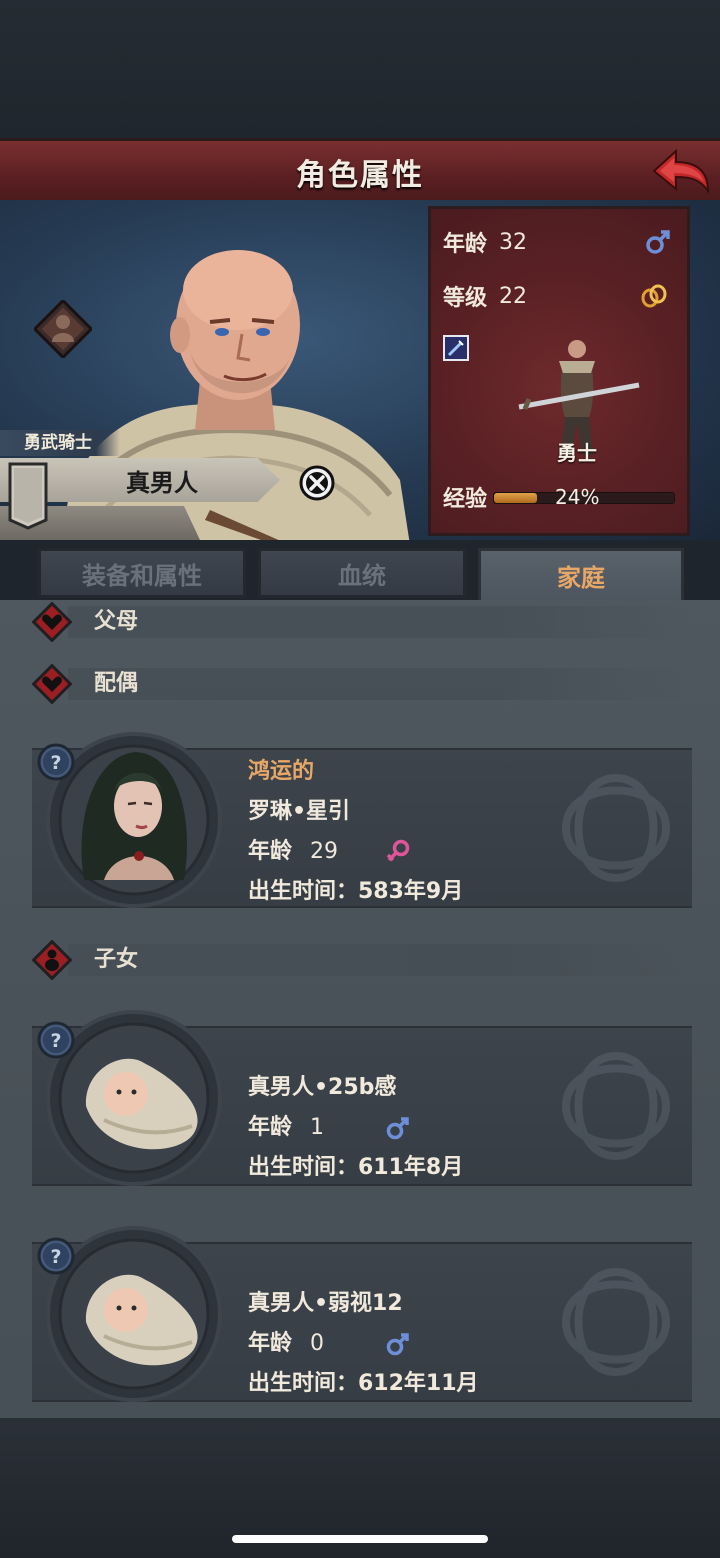 The height and width of the screenshot is (1558, 720). What do you see at coordinates (28, 496) in the screenshot?
I see `banner-icon` at bounding box center [28, 496].